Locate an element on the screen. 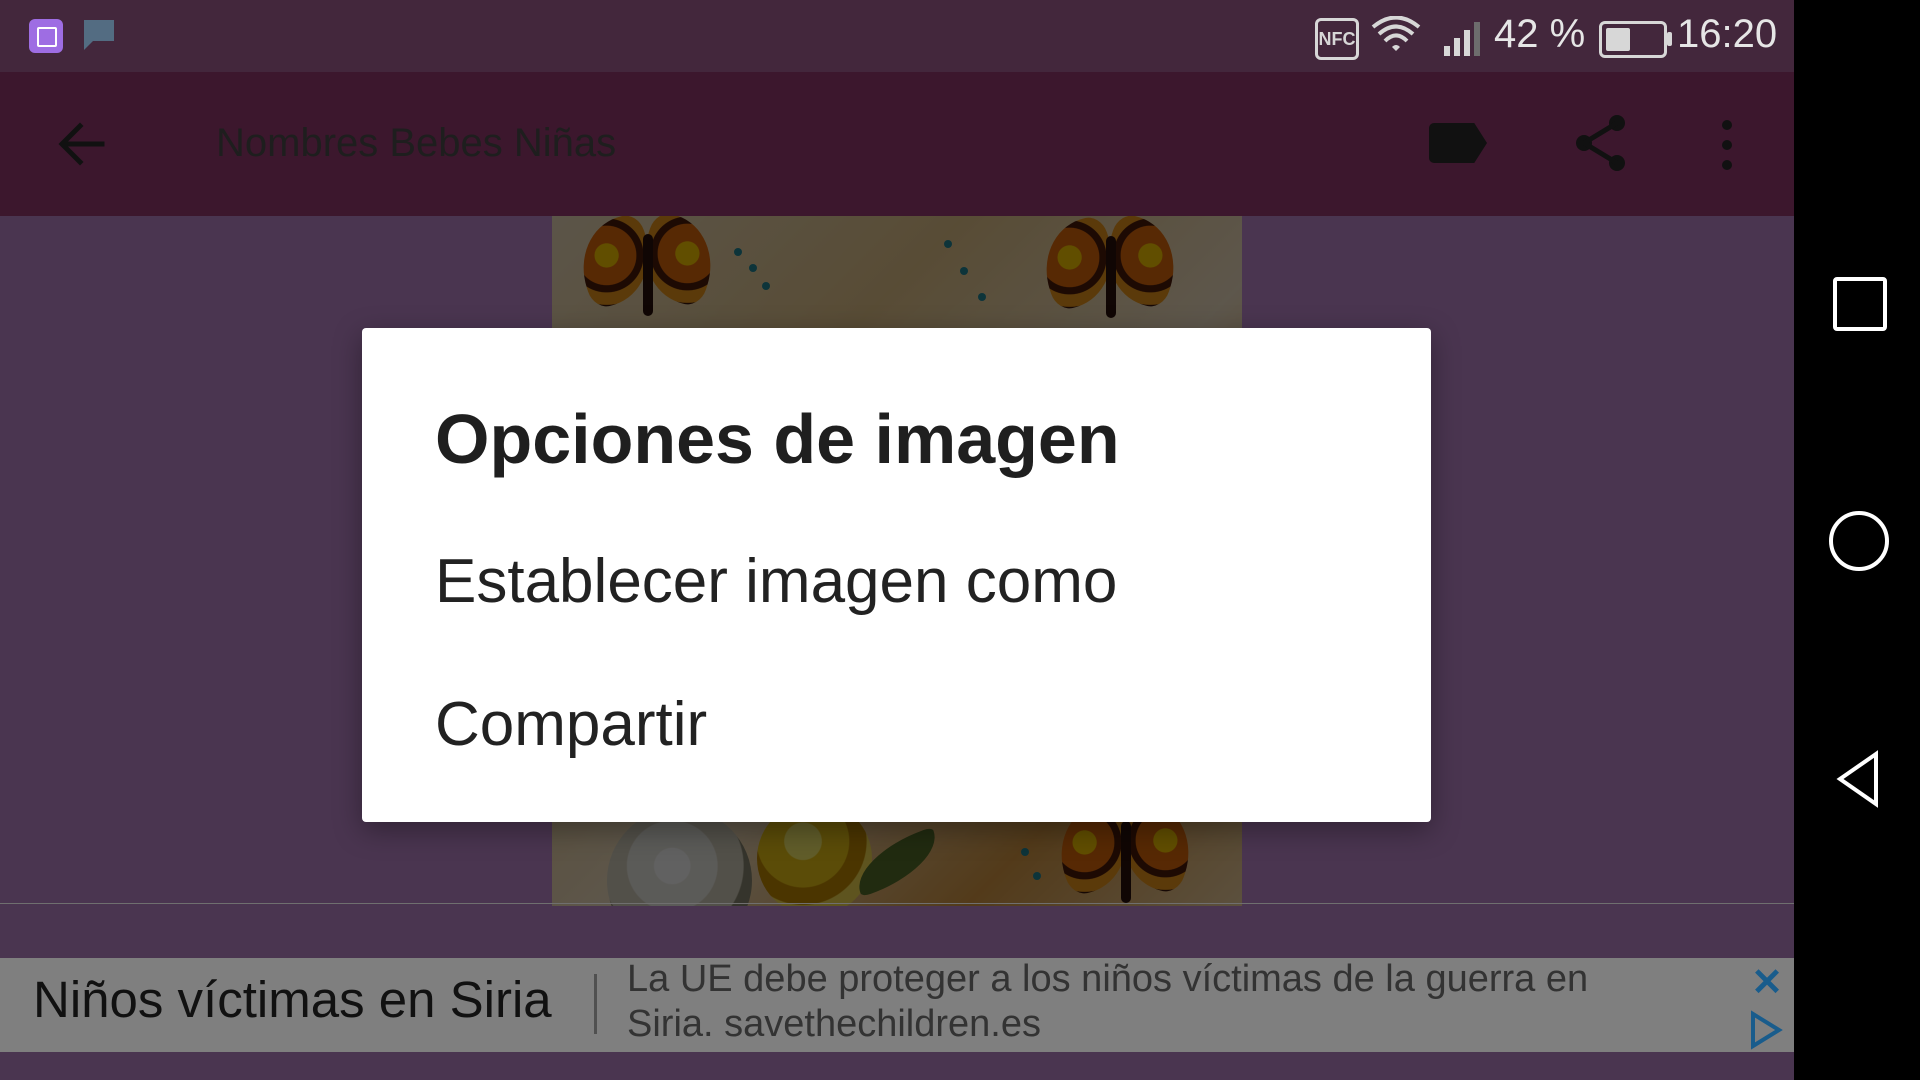 The height and width of the screenshot is (1080, 1920). back-icon is located at coordinates (1858, 779).